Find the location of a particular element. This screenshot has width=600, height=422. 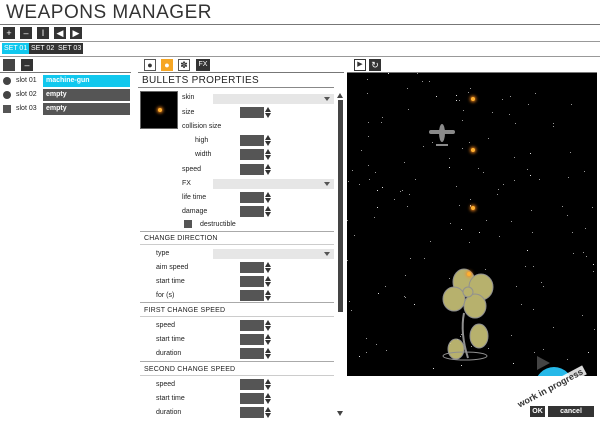

second-duration-input is located at coordinates (252, 412).